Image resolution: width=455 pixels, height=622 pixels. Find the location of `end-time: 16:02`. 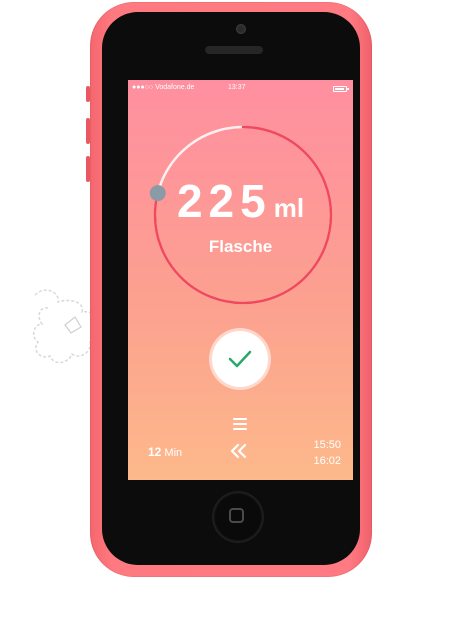

end-time: 16:02 is located at coordinates (327, 461).